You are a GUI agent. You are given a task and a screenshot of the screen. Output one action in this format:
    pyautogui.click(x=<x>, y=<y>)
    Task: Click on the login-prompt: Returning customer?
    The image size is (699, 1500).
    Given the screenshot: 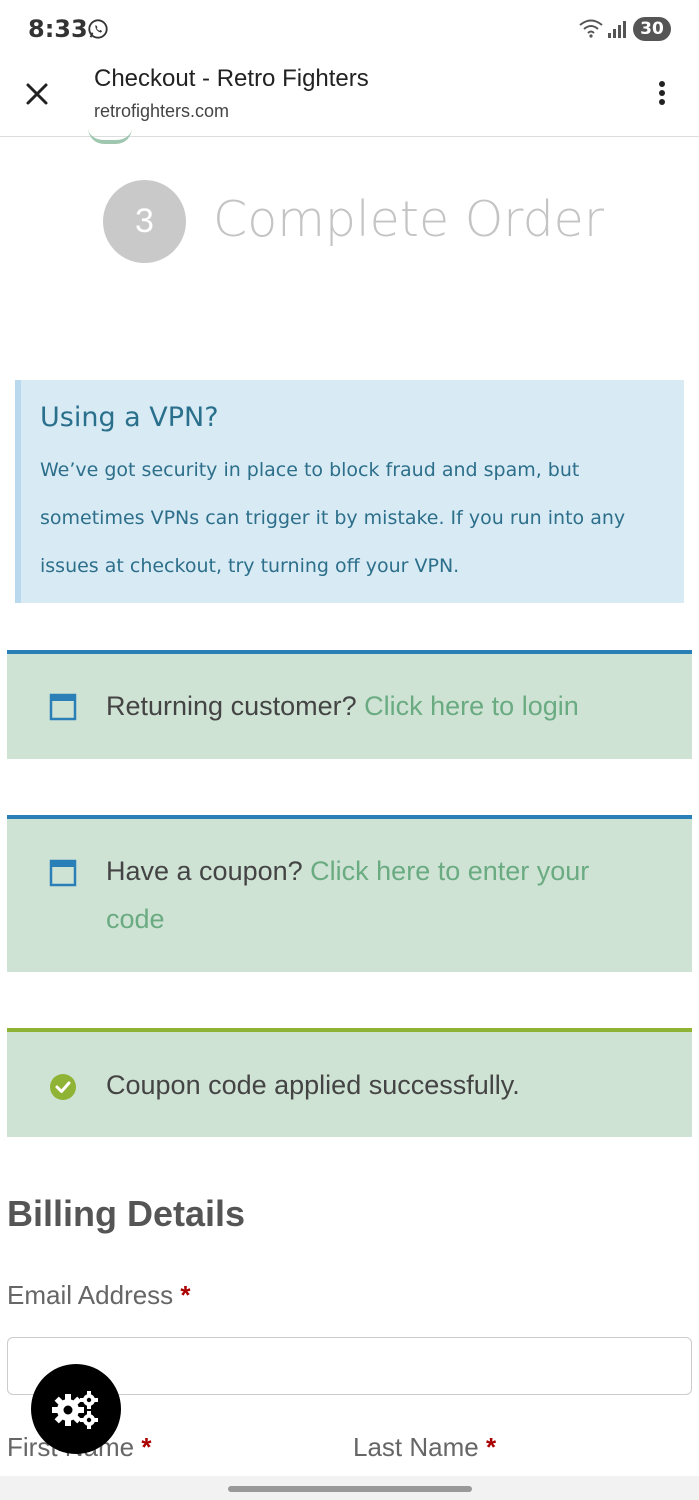 What is the action you would take?
    pyautogui.click(x=231, y=706)
    